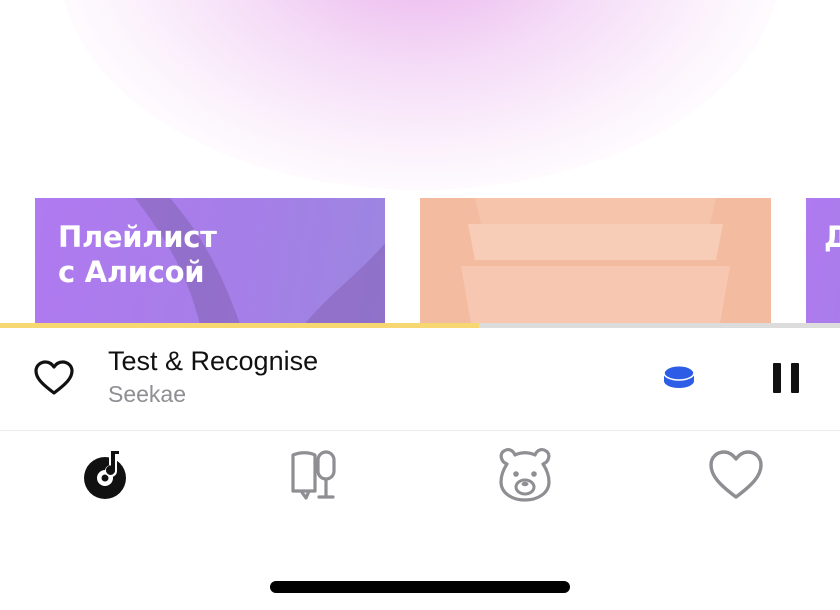 This screenshot has height=610, width=840. I want to click on card-title: Д, so click(832, 237).